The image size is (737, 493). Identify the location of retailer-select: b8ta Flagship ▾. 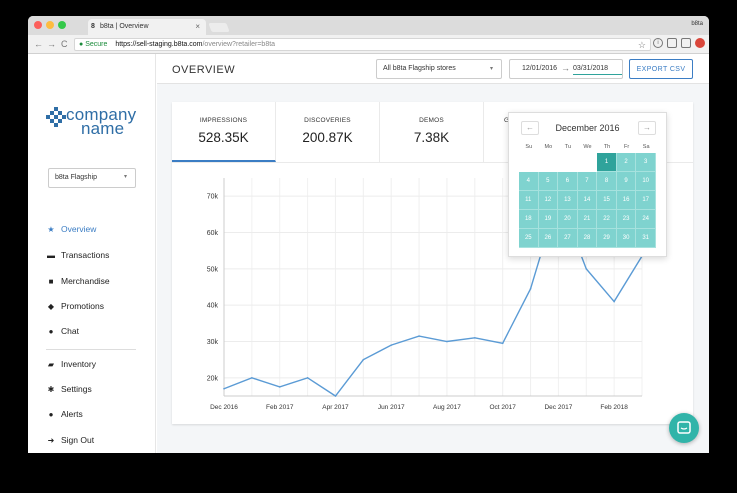
(92, 178).